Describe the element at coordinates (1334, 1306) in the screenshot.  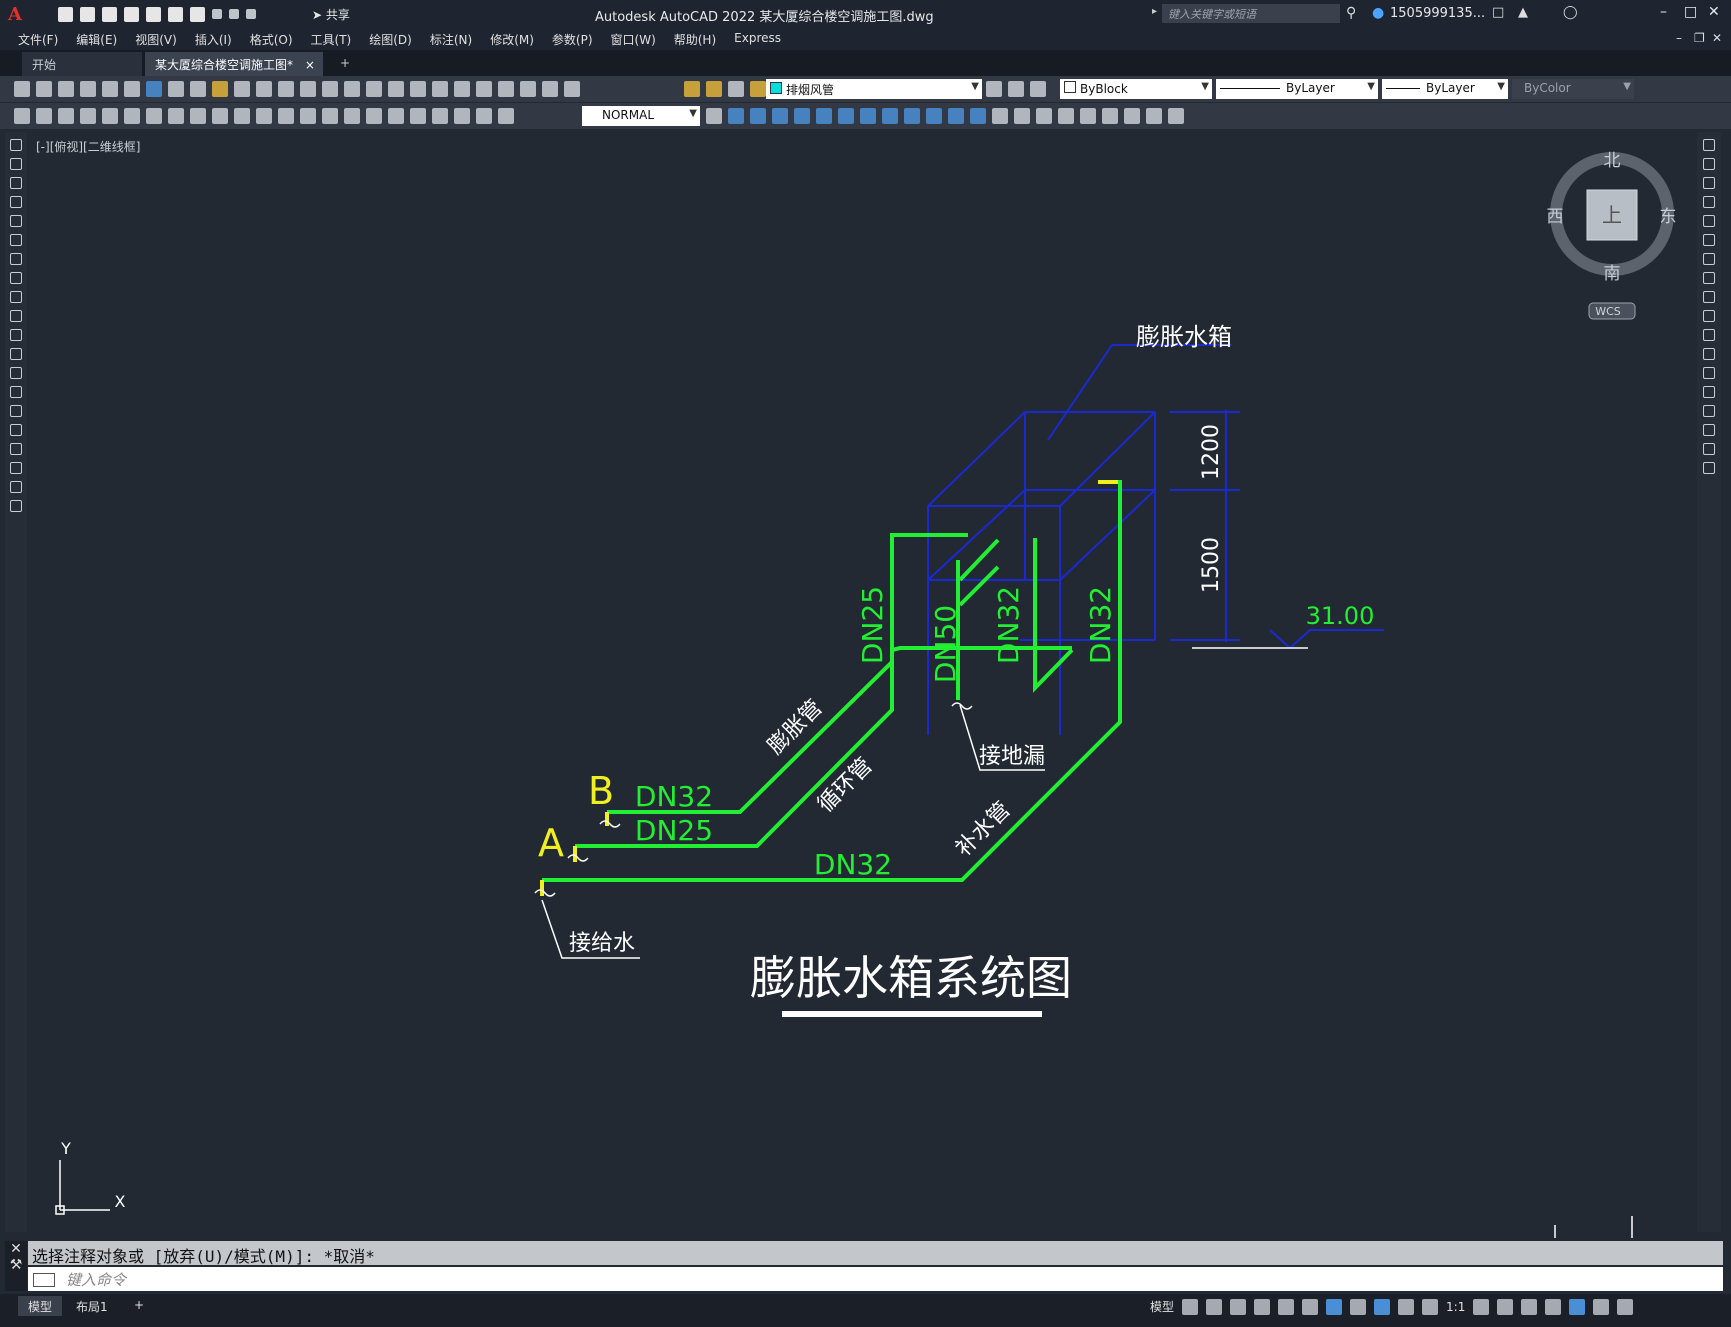
I see `object-snap-icon` at that location.